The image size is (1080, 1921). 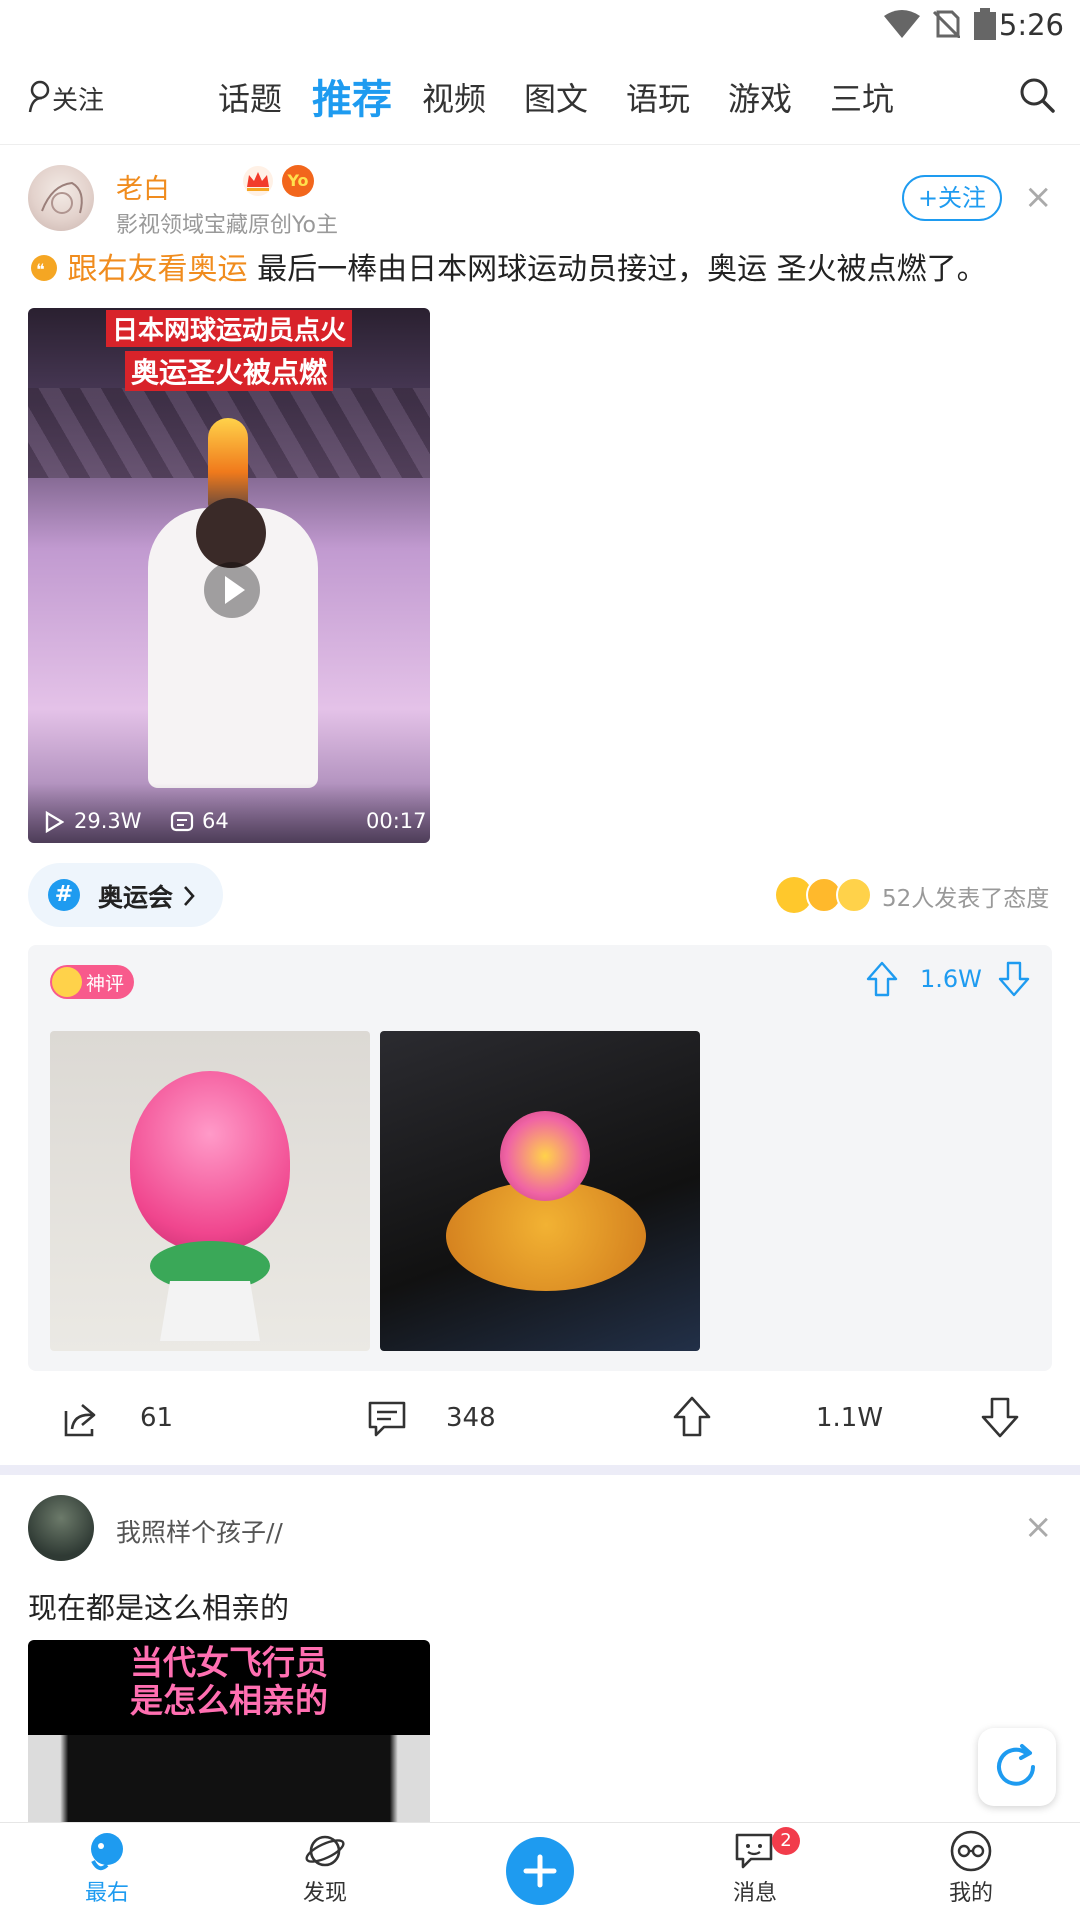 I want to click on god-comment-emoji-icon, so click(x=67, y=982).